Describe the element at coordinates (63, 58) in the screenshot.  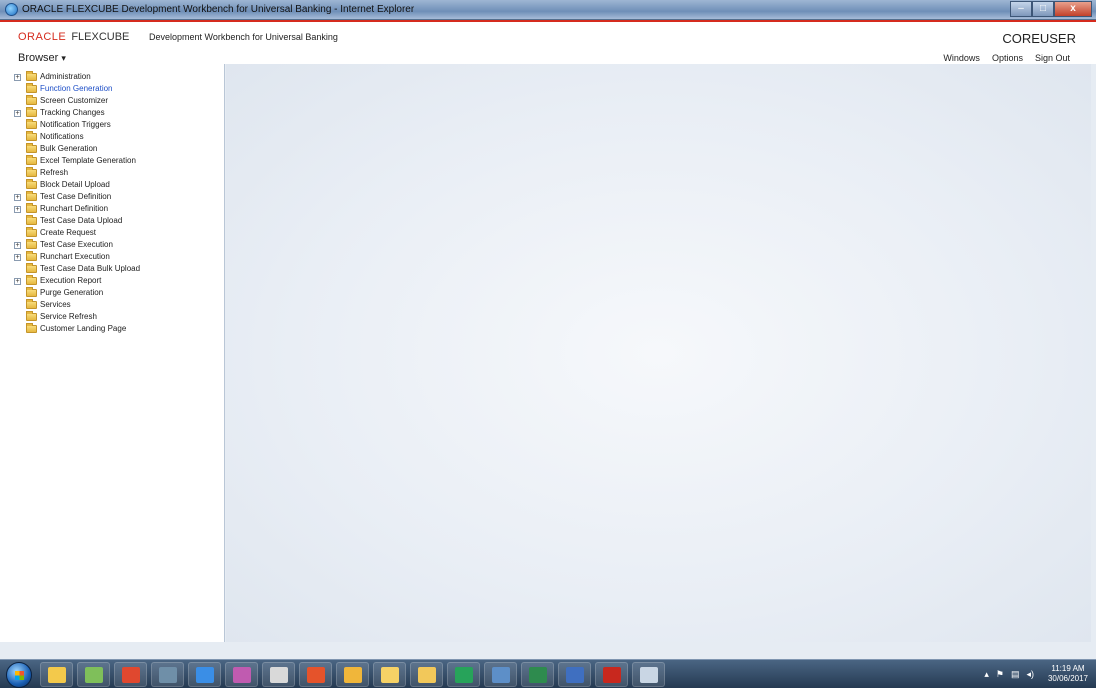
I see `chevron-down-icon: ▾` at that location.